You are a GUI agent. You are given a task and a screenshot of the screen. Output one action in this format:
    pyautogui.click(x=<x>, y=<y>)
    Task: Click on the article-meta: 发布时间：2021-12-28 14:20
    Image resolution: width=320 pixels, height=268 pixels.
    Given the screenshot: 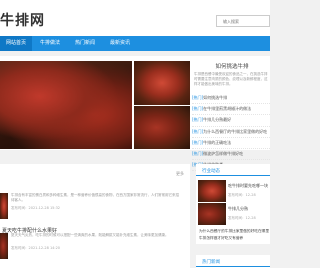 What is the action you would take?
    pyautogui.click(x=36, y=248)
    